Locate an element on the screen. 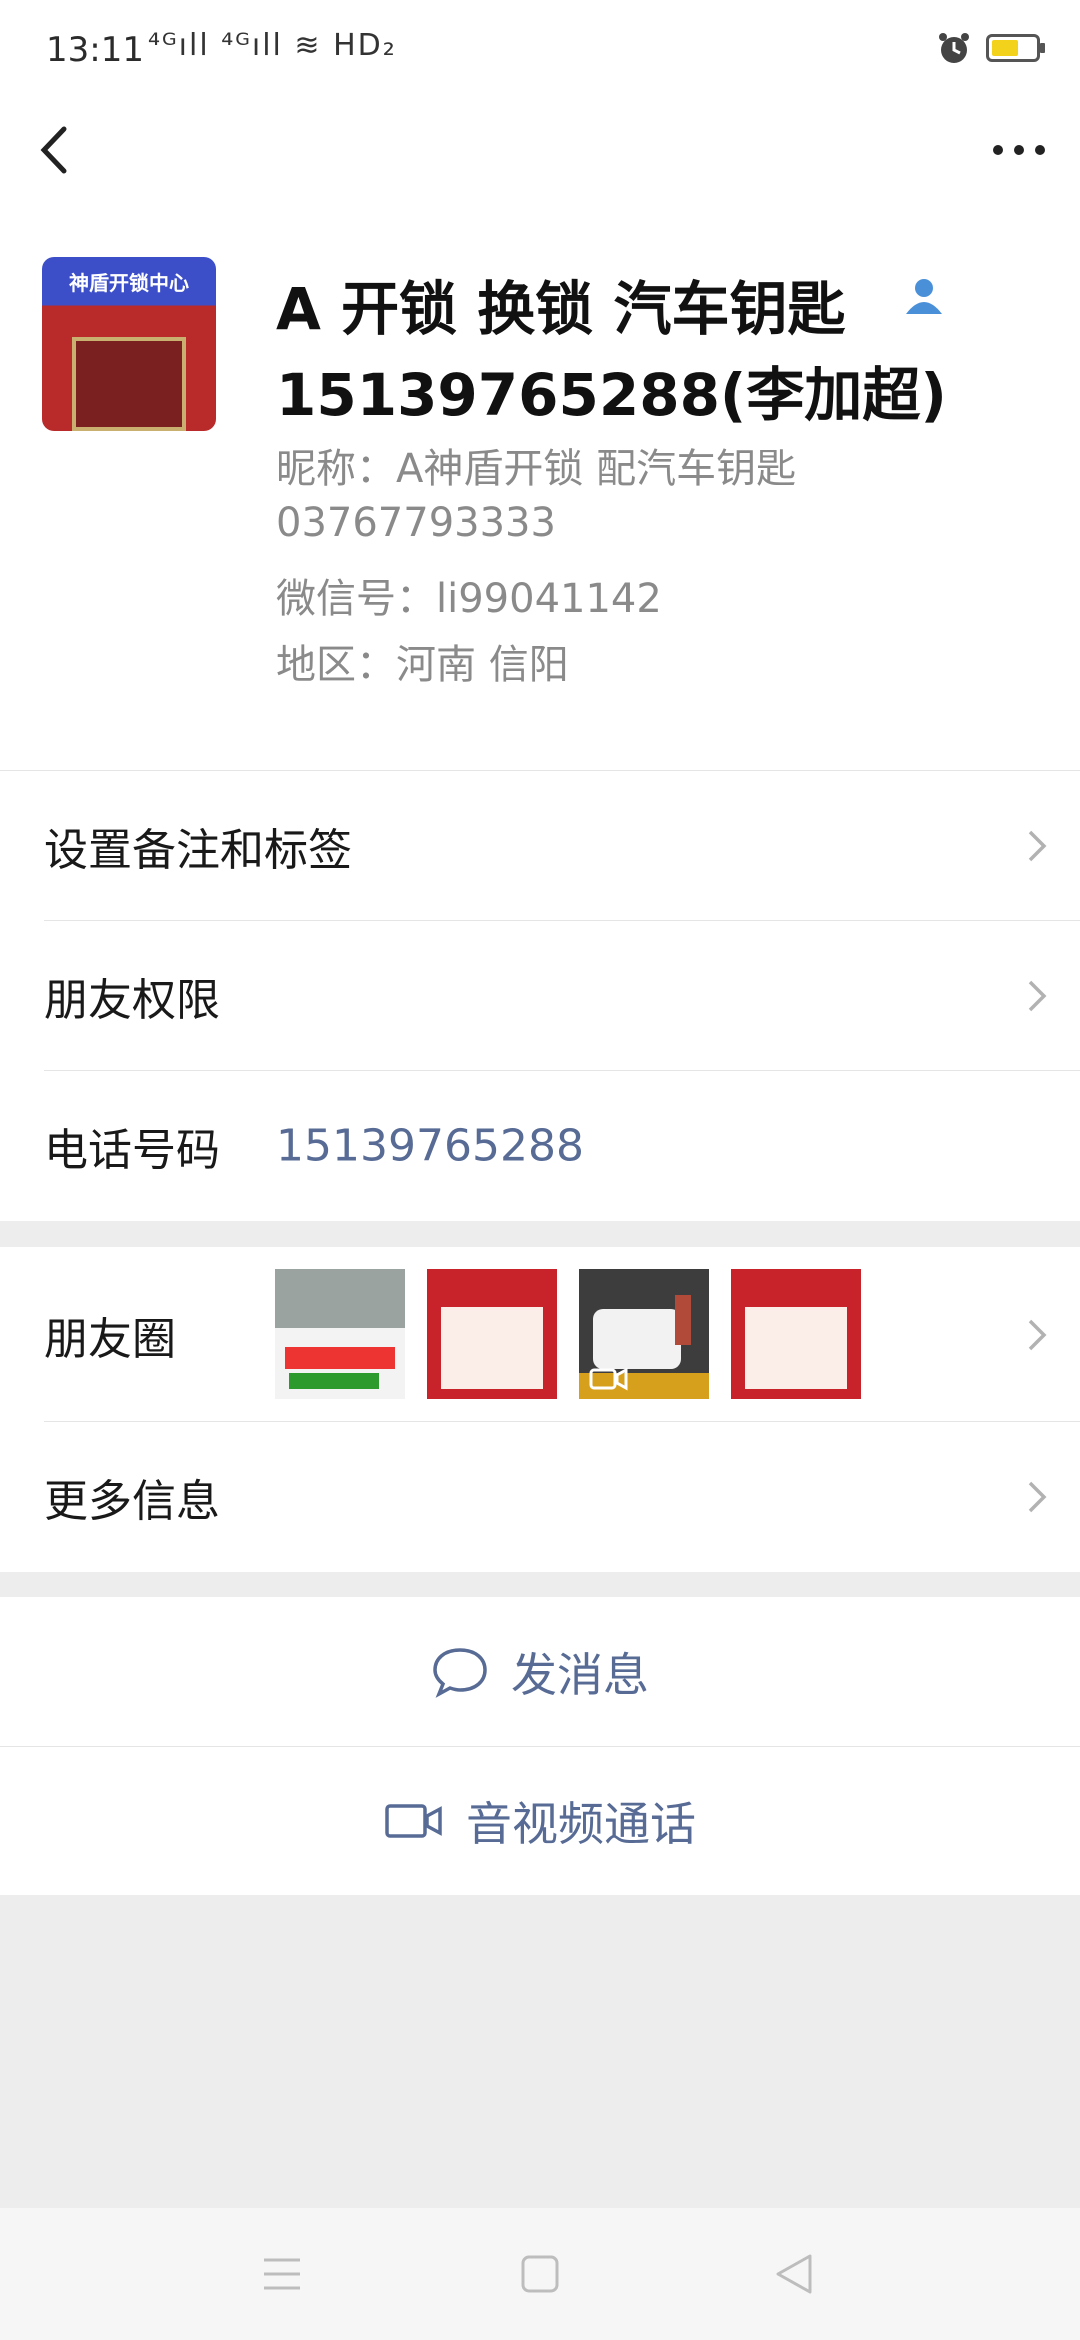  row-permissions-label: 朋友权限 is located at coordinates (132, 1000).